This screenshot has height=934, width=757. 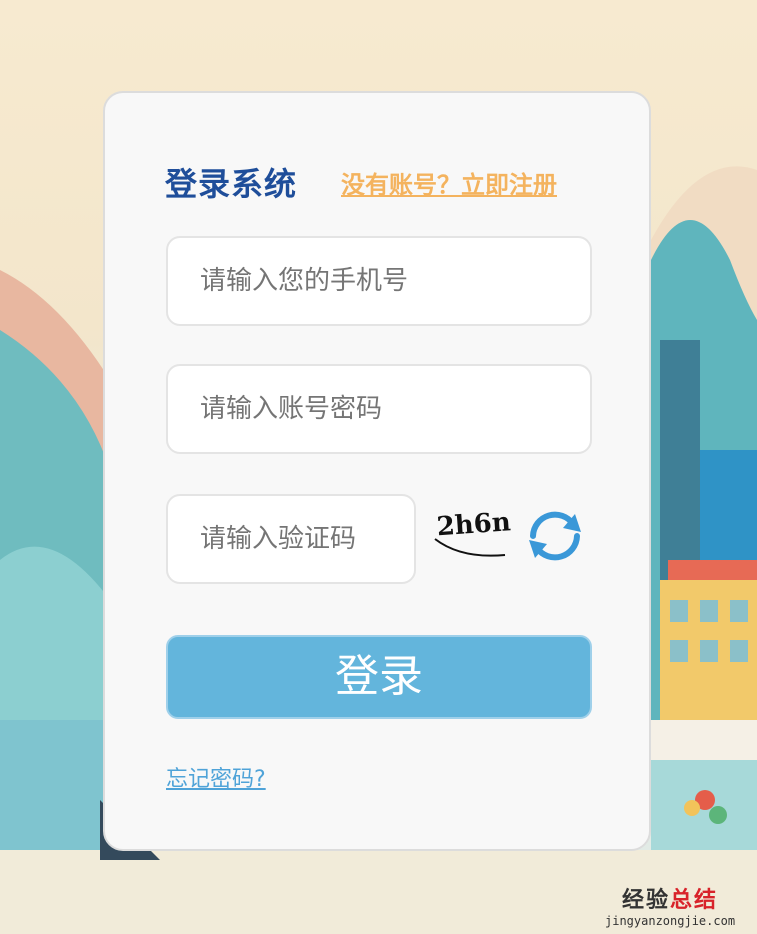 I want to click on forgot-password-link: 忘记密码?, so click(x=216, y=777).